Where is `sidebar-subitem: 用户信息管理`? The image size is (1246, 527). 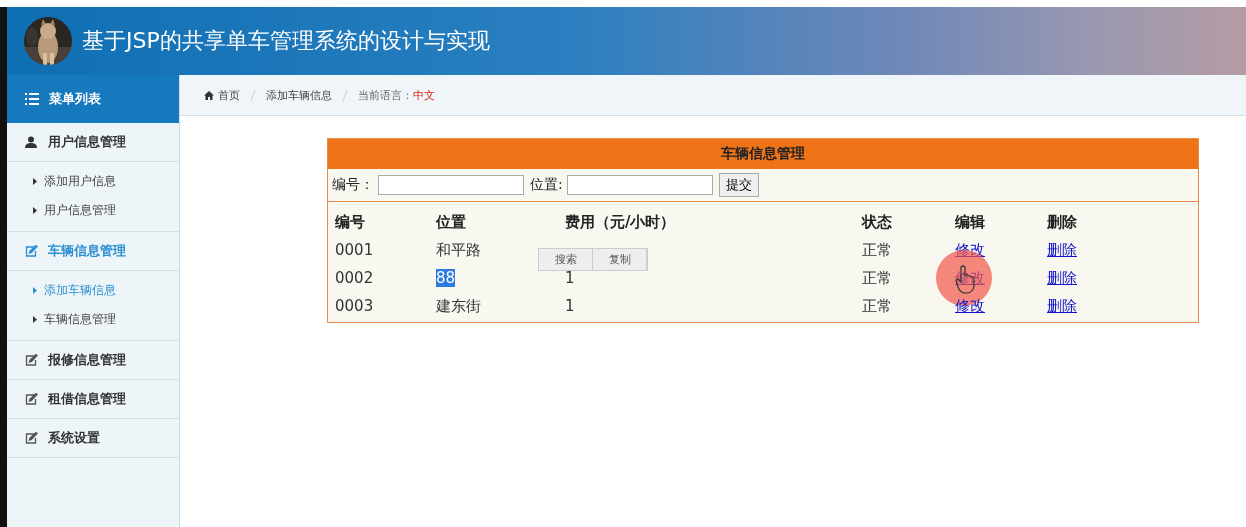
sidebar-subitem: 用户信息管理 is located at coordinates (93, 210).